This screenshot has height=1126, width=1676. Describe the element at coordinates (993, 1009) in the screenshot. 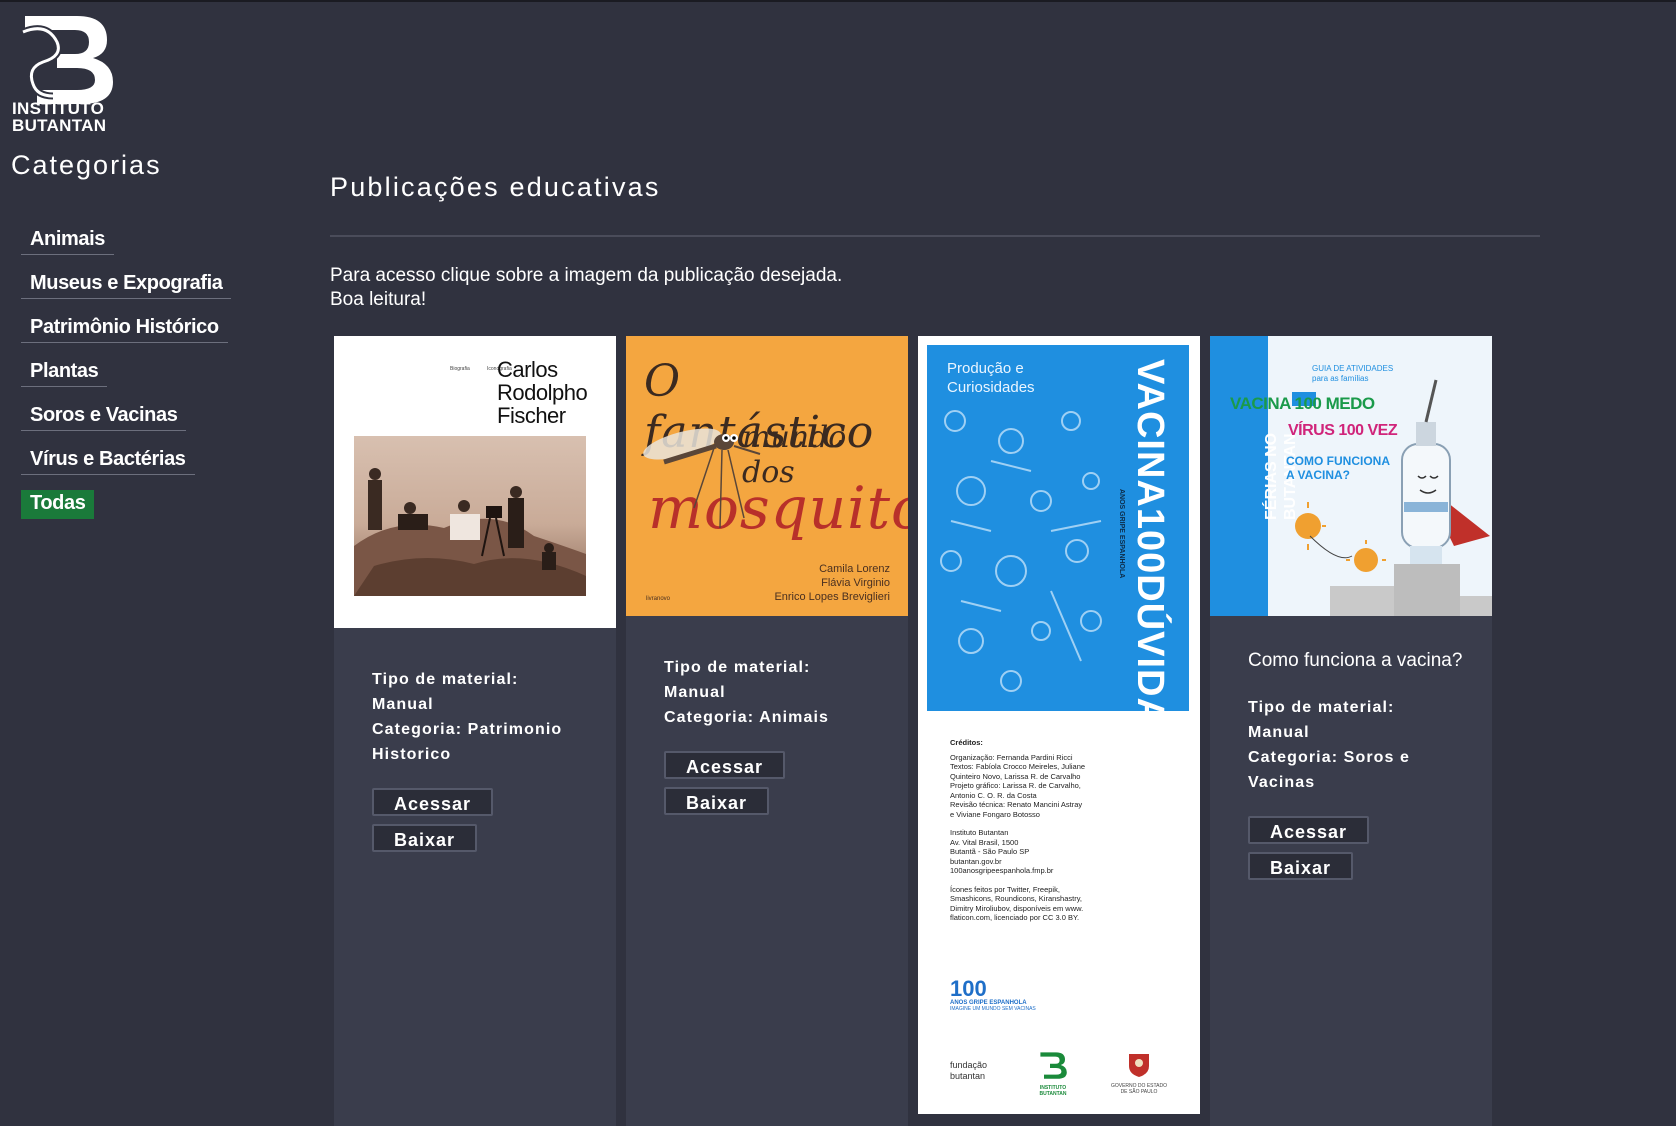

I see `logo100-tag: IMAGINE UM MUNDO SEM VACINAS` at that location.